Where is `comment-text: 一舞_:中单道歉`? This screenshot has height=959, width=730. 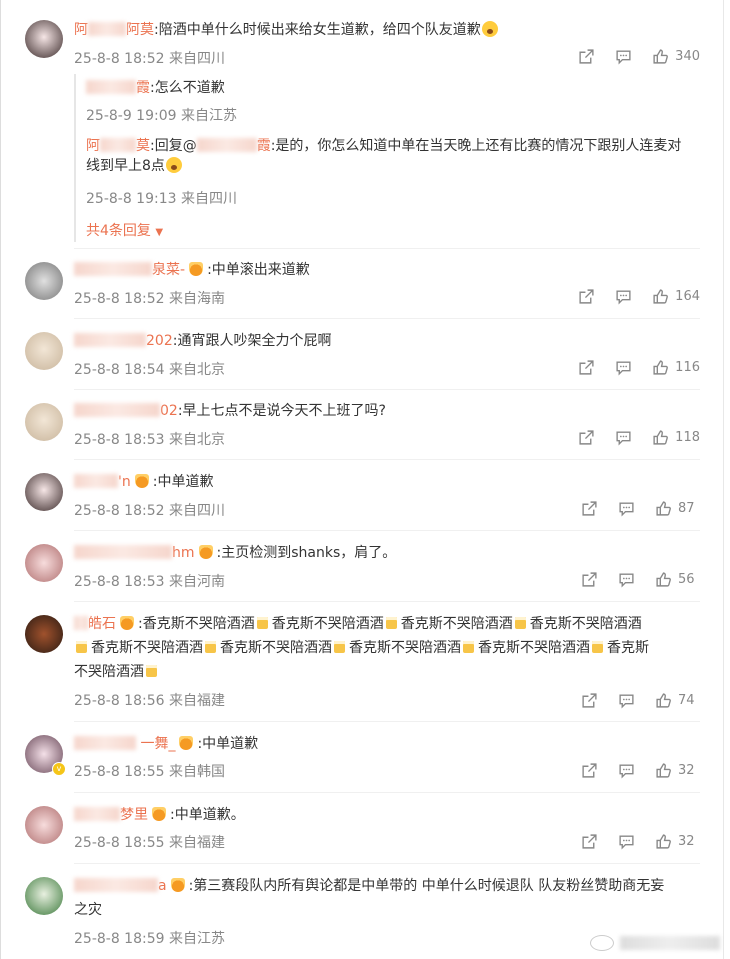 comment-text: 一舞_:中单道歉 is located at coordinates (166, 744).